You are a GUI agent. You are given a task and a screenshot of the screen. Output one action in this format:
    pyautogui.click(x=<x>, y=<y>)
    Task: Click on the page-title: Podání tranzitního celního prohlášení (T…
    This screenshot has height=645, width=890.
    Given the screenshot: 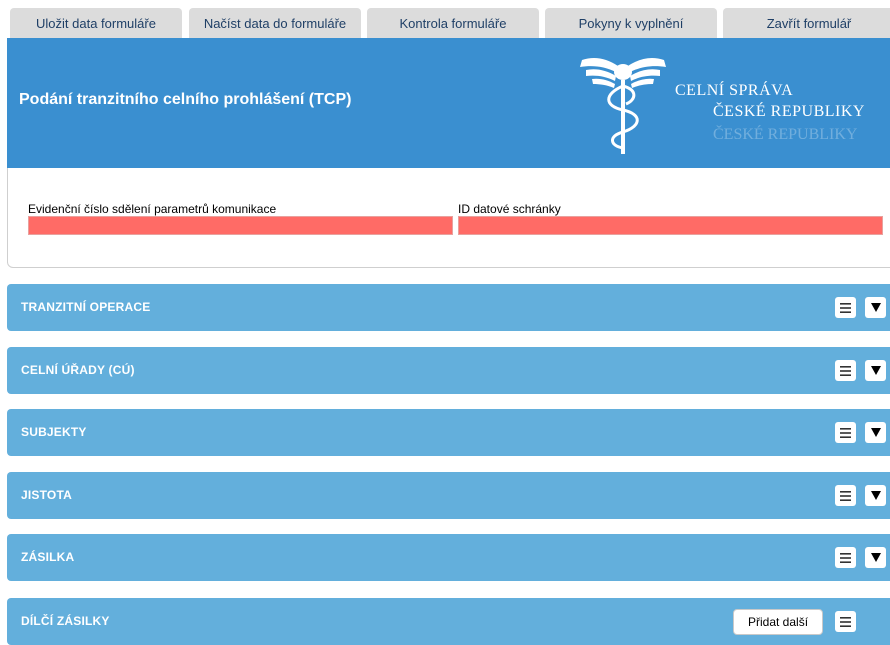 What is the action you would take?
    pyautogui.click(x=185, y=99)
    